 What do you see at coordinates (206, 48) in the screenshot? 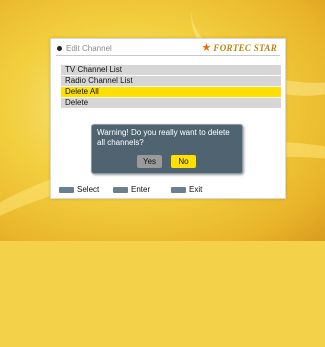
I see `star-icon: ★` at bounding box center [206, 48].